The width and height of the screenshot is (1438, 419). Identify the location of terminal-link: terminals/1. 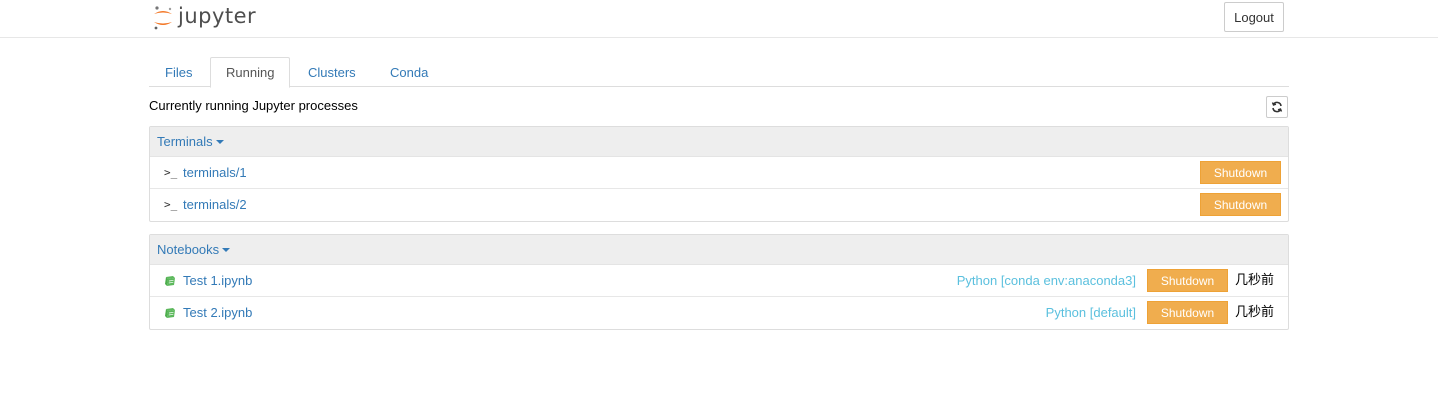
(215, 172).